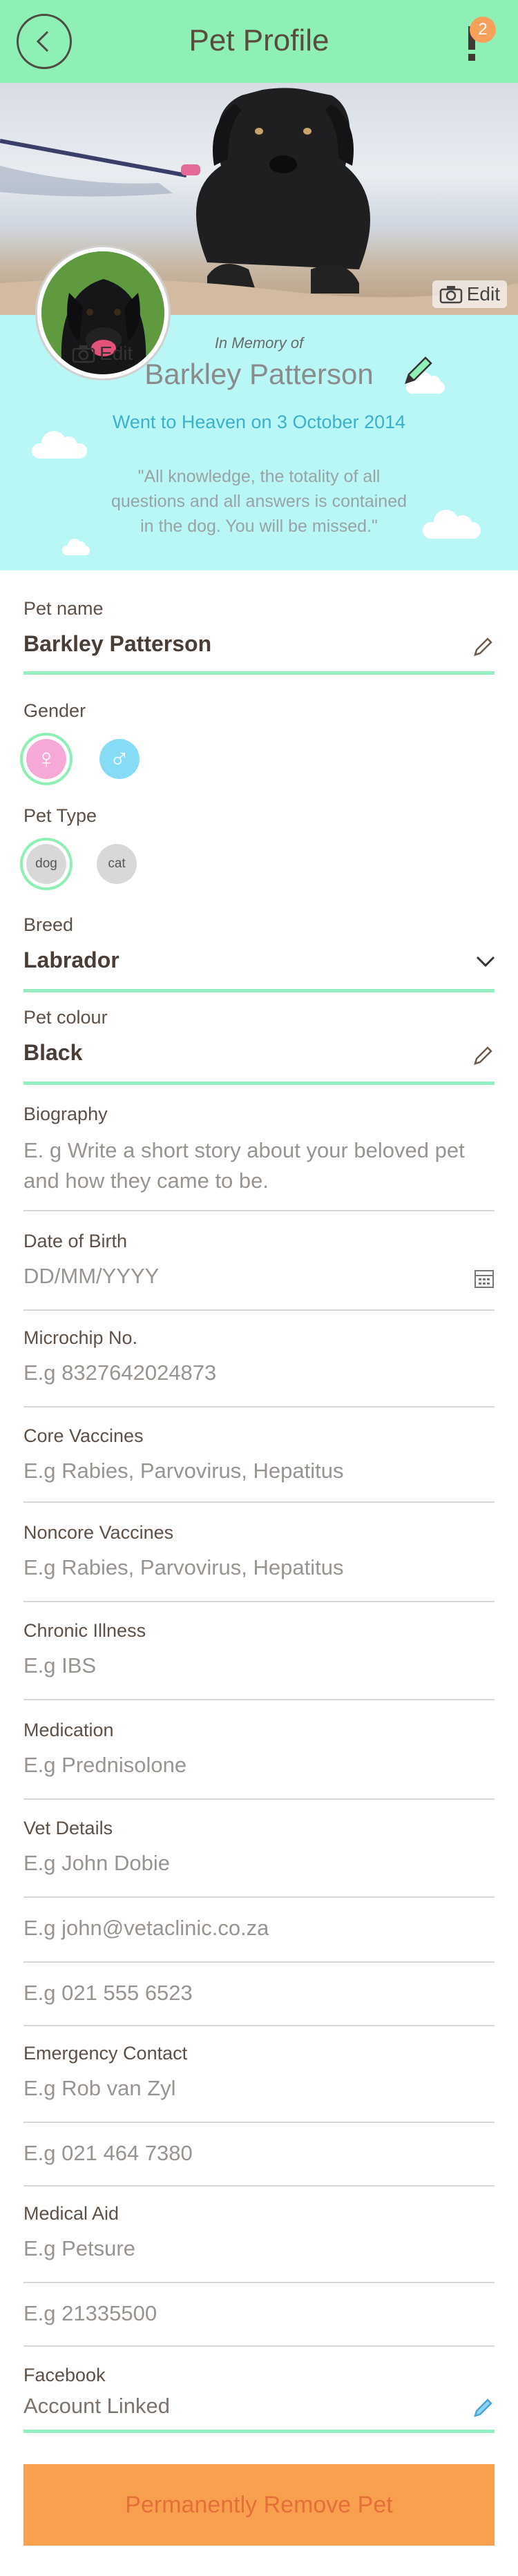 The height and width of the screenshot is (2576, 518). Describe the element at coordinates (259, 476) in the screenshot. I see `quote-line: "All knowledge, the totality of all` at that location.